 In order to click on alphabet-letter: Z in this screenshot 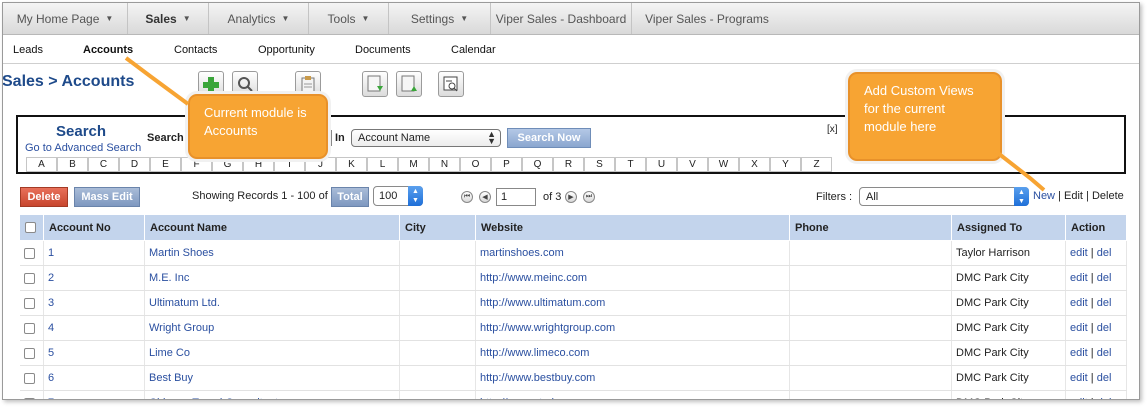, I will do `click(816, 164)`.